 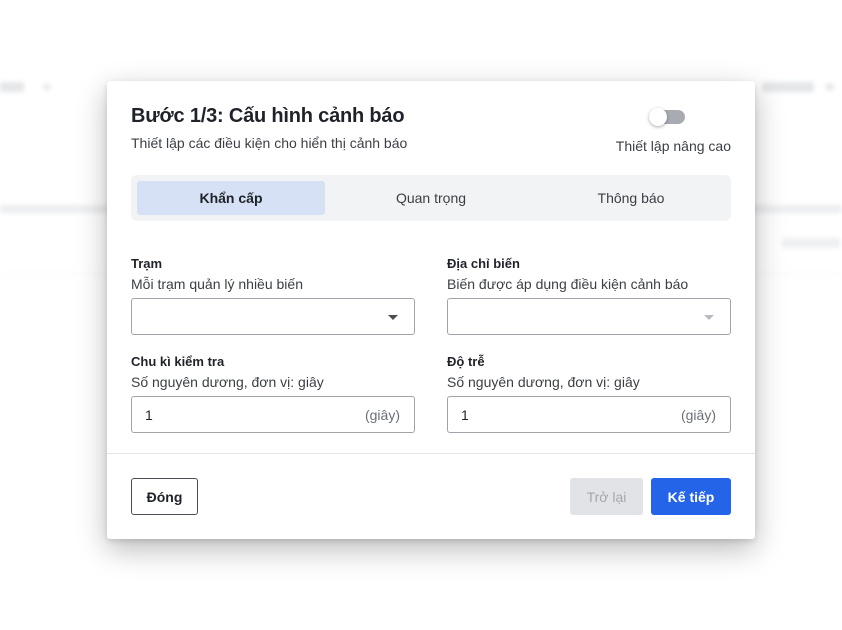 I want to click on check-interval-hint: Số nguyên dương, đơn vị: giây, so click(x=227, y=382).